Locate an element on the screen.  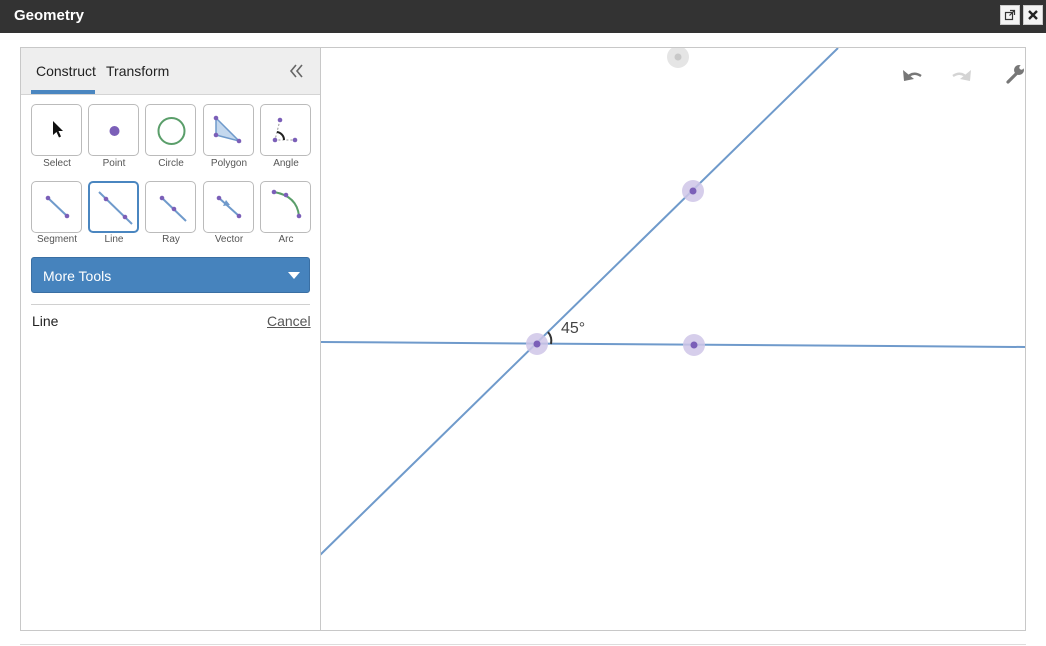
wrench-icon is located at coordinates (1015, 74).